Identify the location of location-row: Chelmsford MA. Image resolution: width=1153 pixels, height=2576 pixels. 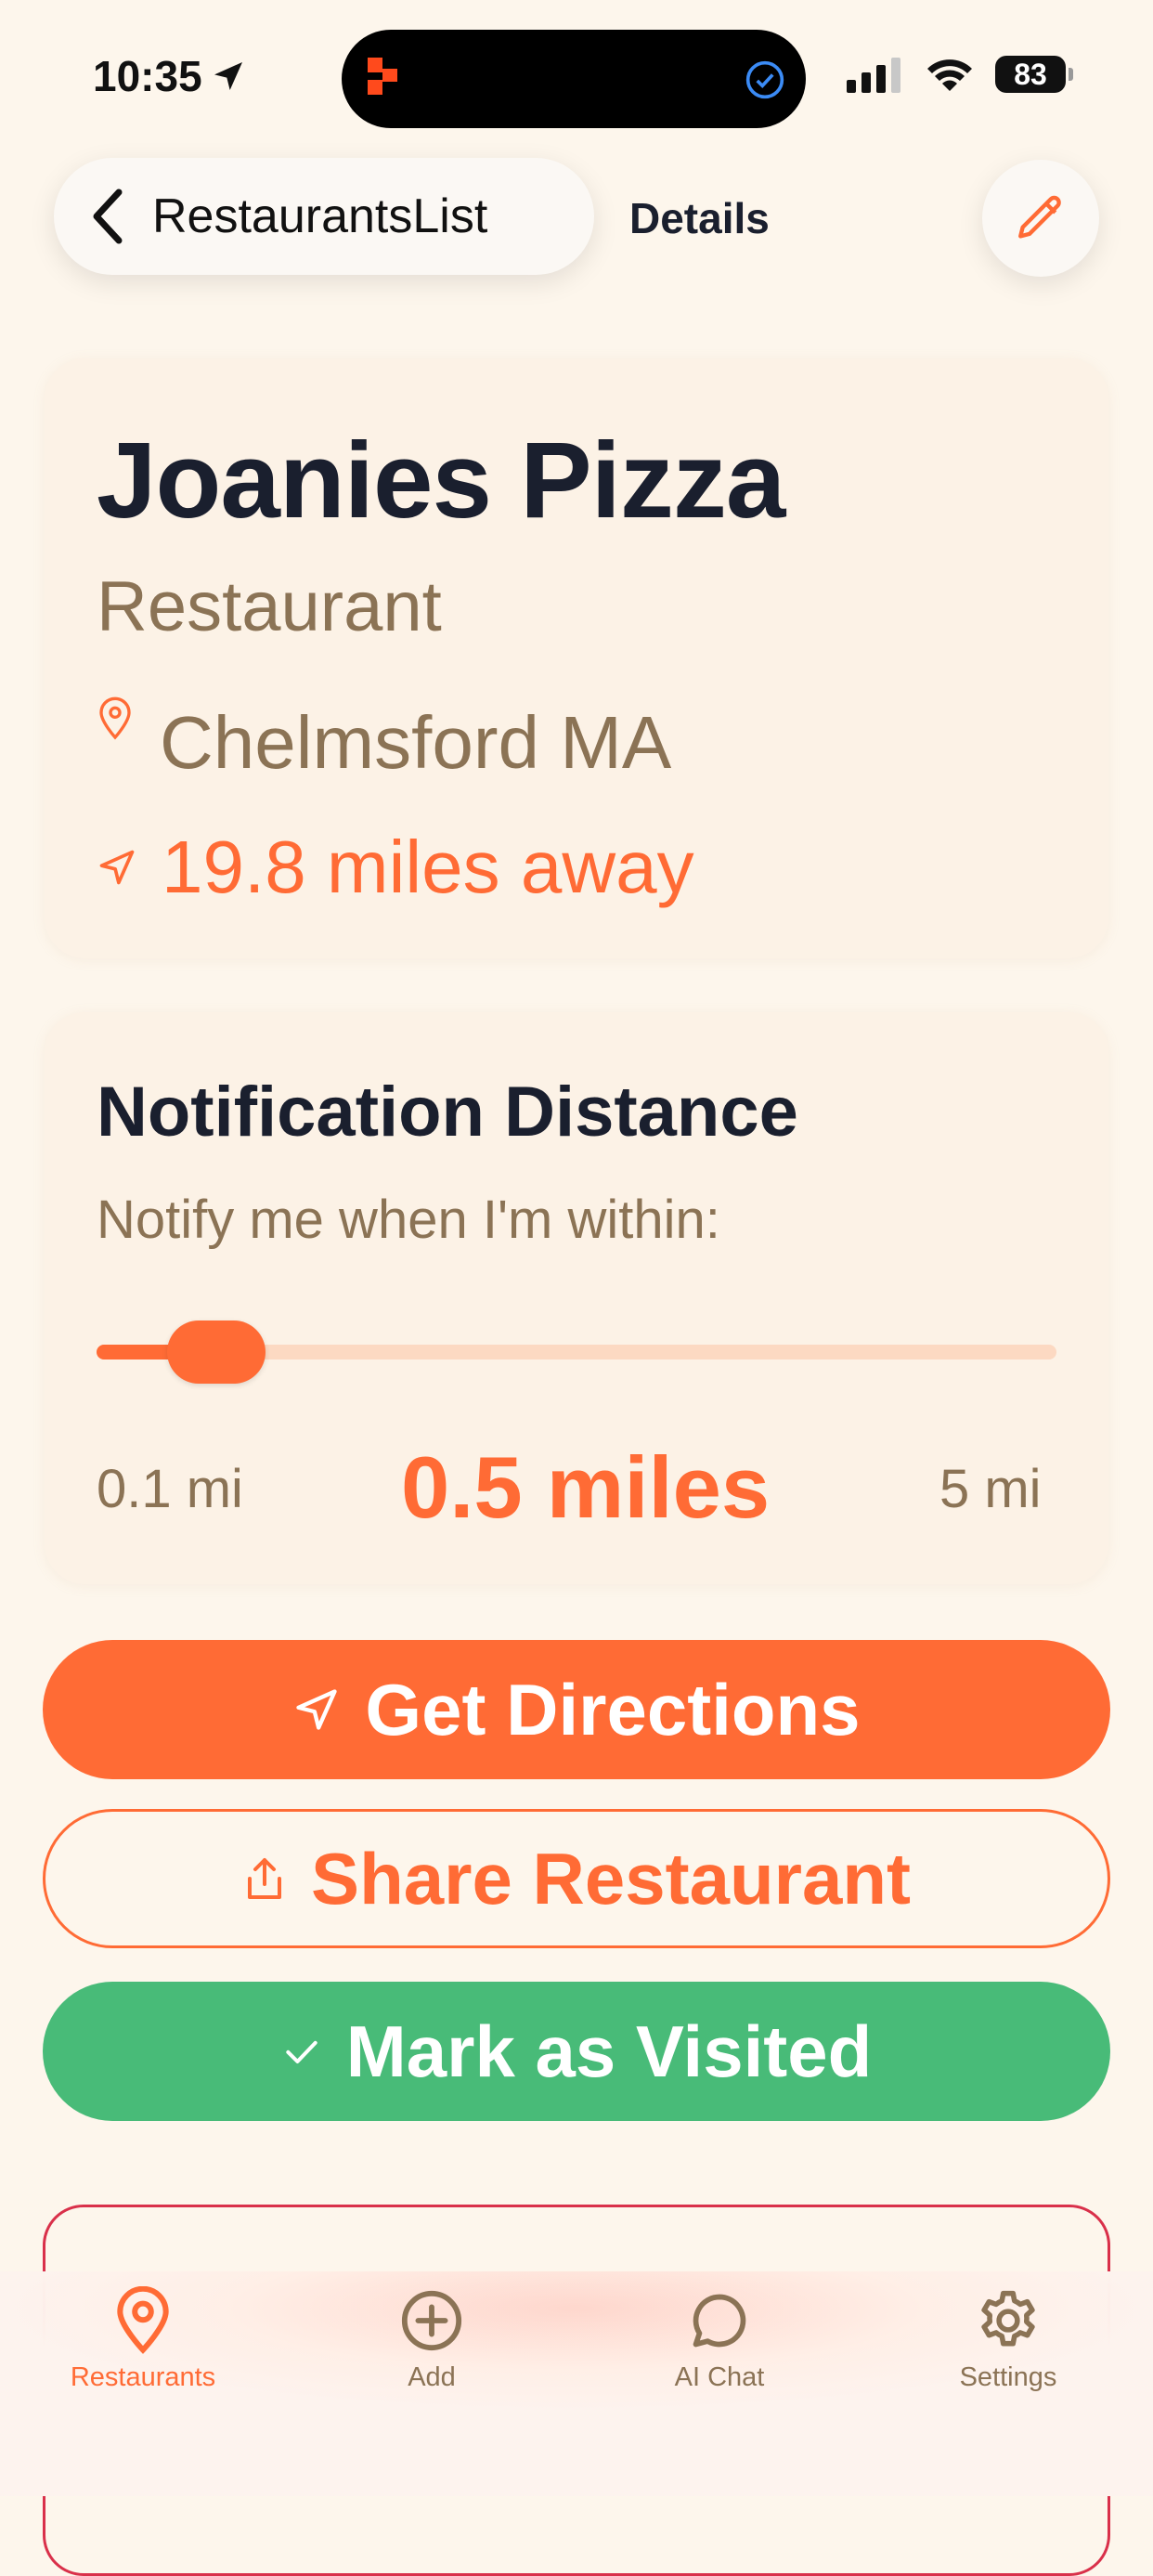
(384, 741).